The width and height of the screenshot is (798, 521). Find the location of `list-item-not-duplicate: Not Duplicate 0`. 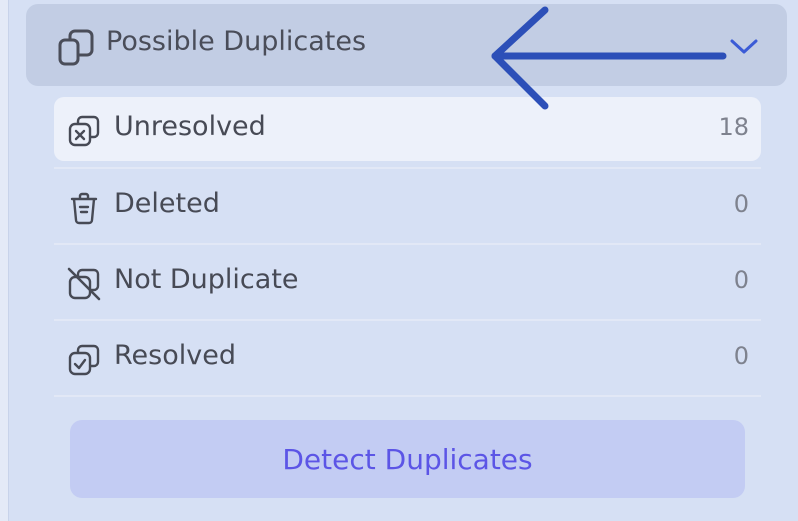

list-item-not-duplicate: Not Duplicate 0 is located at coordinates (407, 282).